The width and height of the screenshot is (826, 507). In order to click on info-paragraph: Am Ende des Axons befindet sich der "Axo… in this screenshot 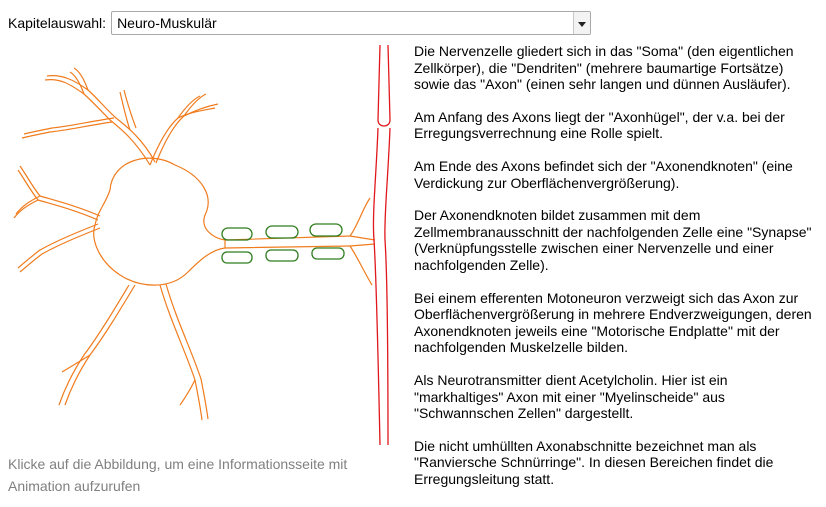, I will do `click(603, 174)`.